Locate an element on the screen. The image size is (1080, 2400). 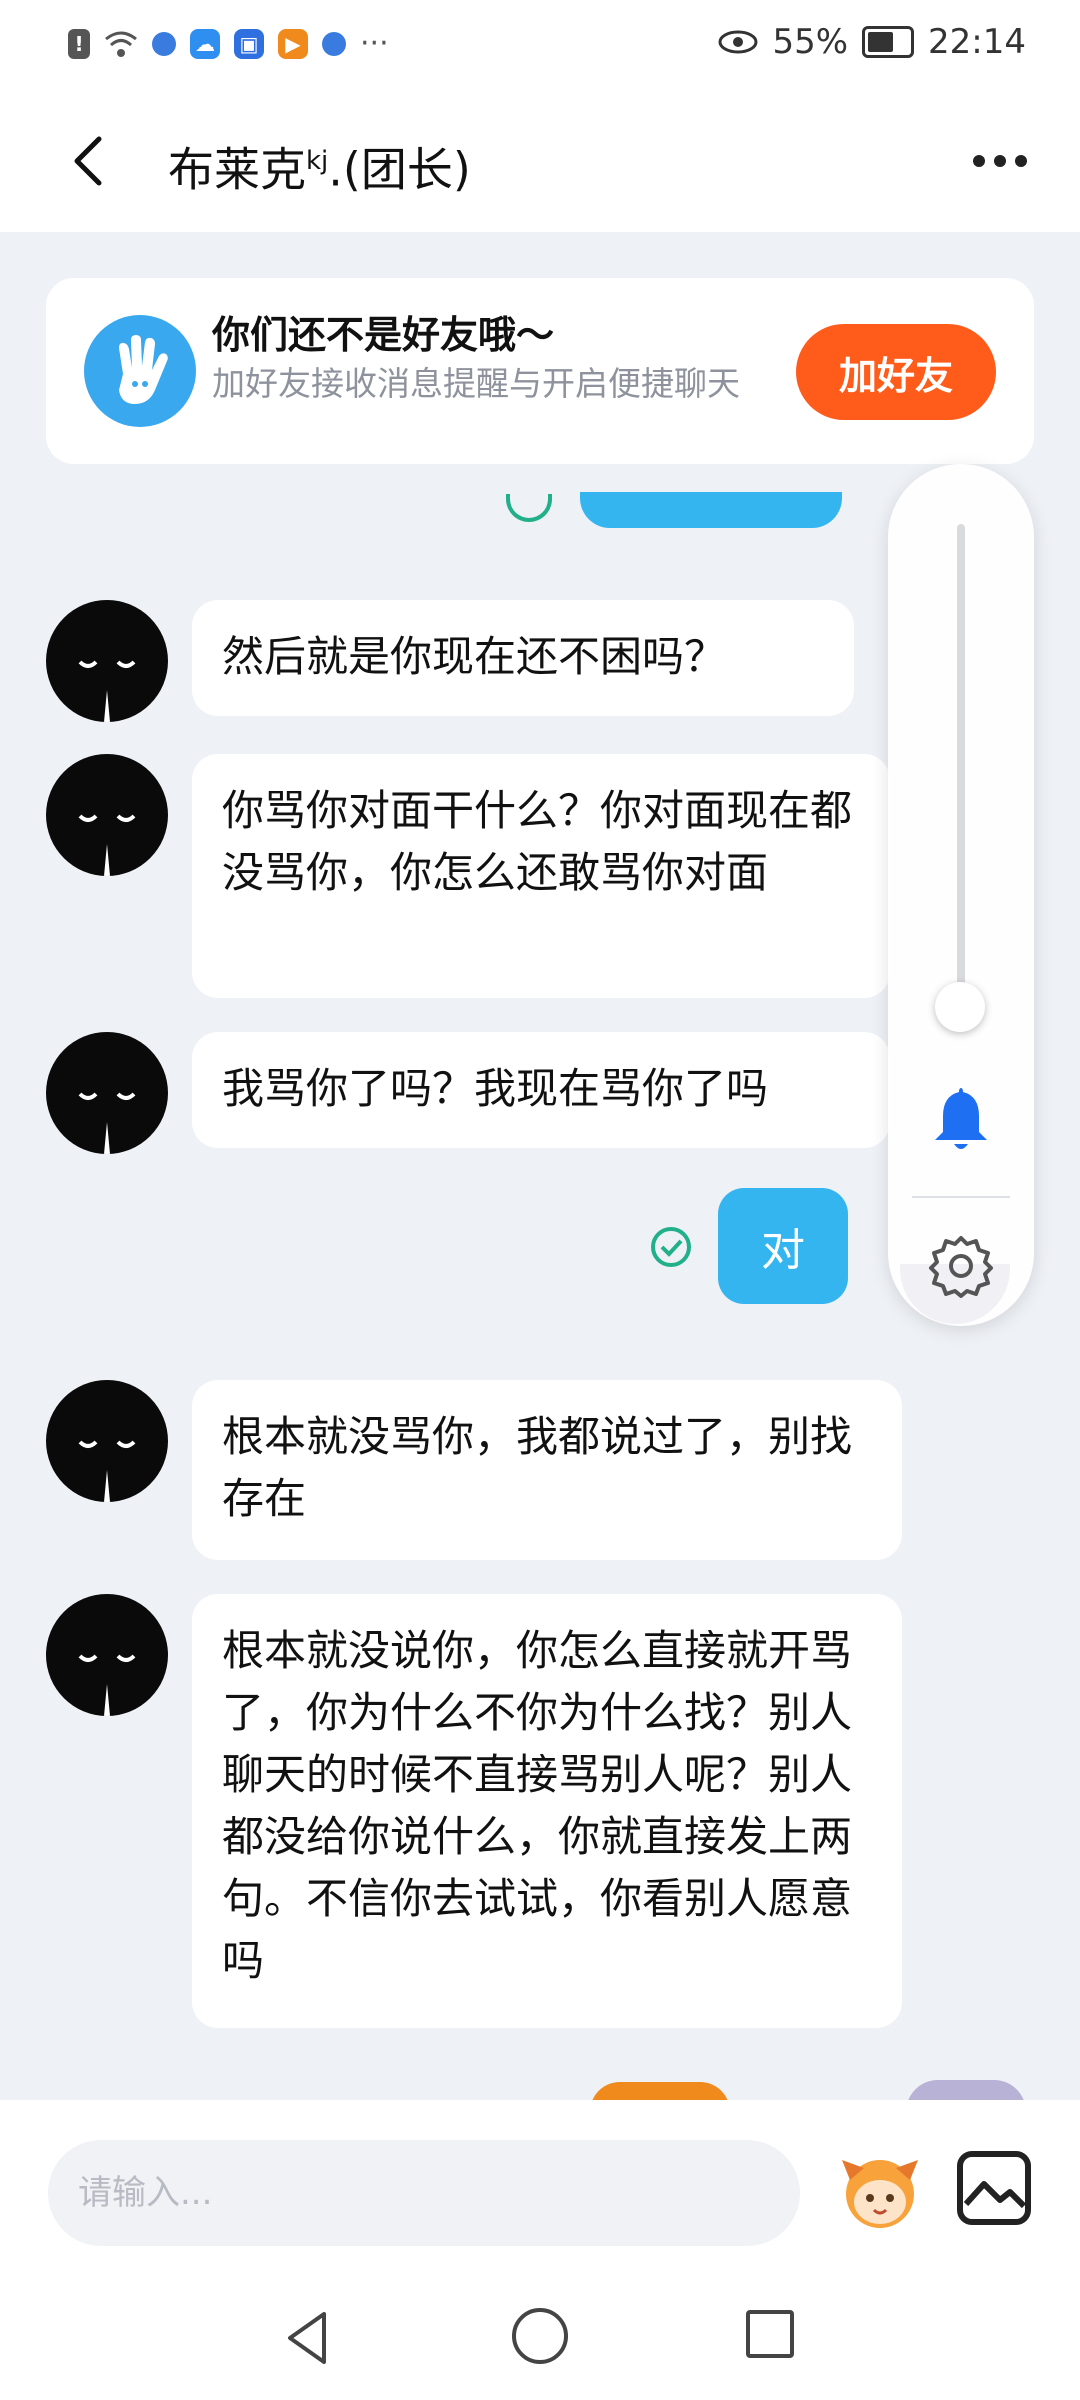
my-avatar is located at coordinates (966, 2090).